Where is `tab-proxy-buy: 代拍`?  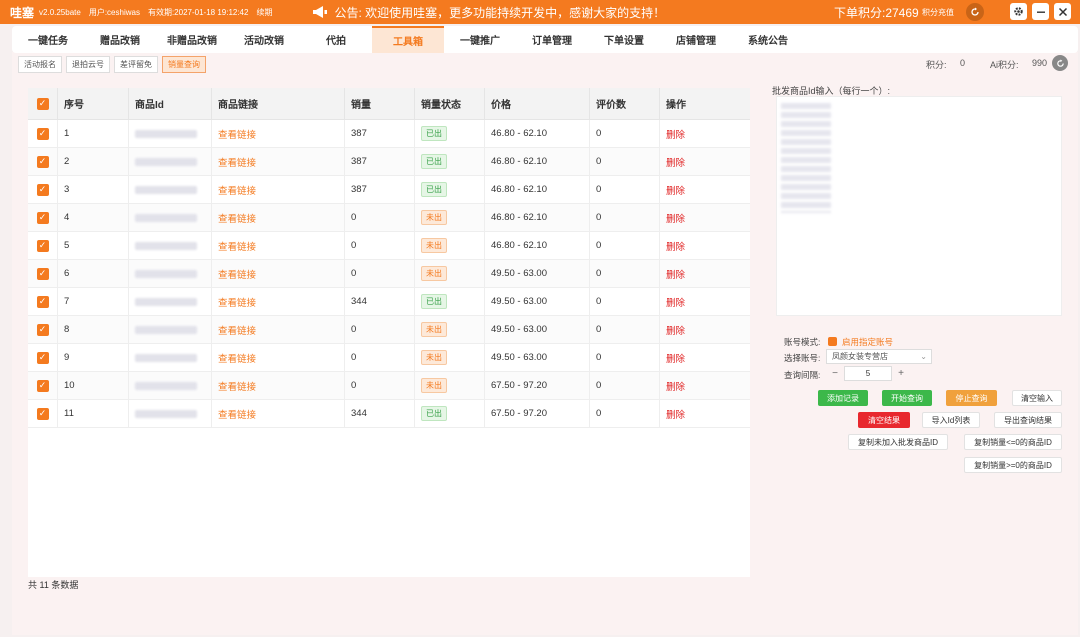 tab-proxy-buy: 代拍 is located at coordinates (336, 39).